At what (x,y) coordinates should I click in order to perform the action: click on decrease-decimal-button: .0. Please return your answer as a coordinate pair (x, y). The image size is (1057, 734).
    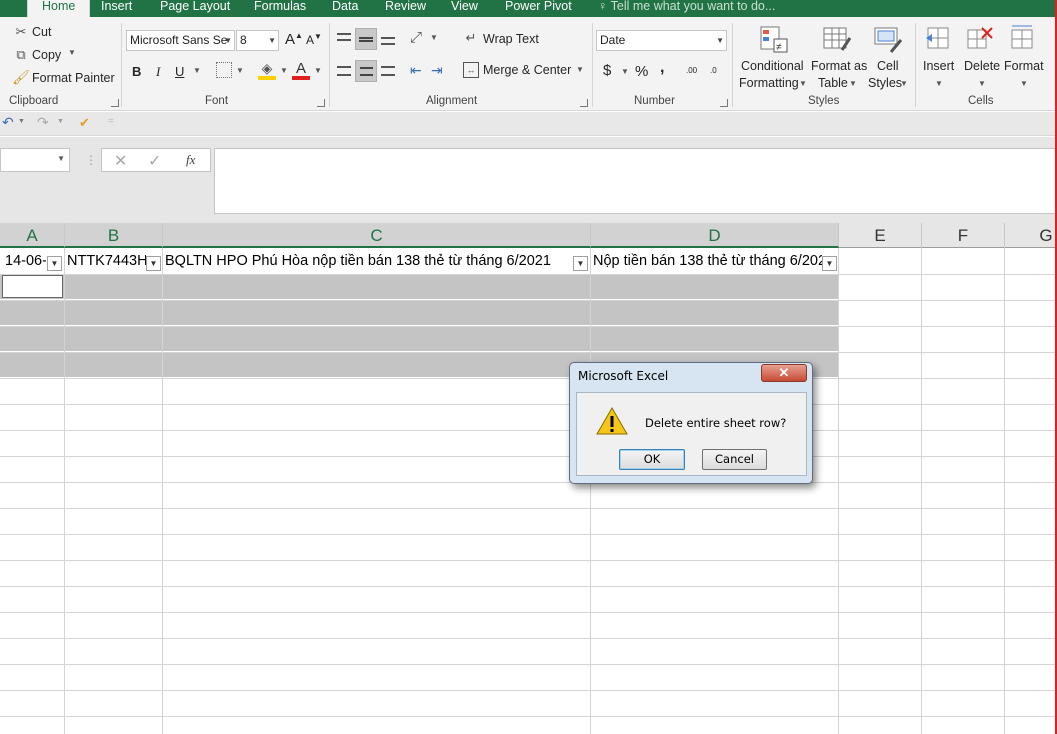
    Looking at the image, I should click on (713, 70).